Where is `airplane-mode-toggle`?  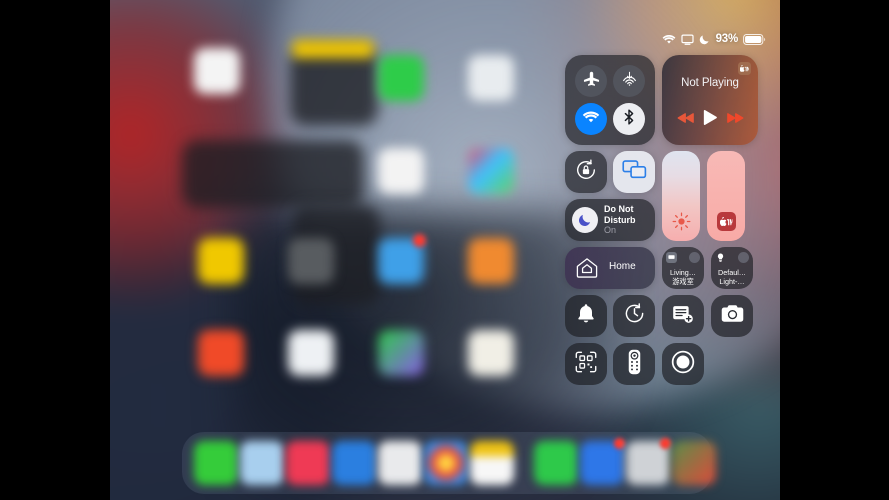
airplane-mode-toggle is located at coordinates (591, 81).